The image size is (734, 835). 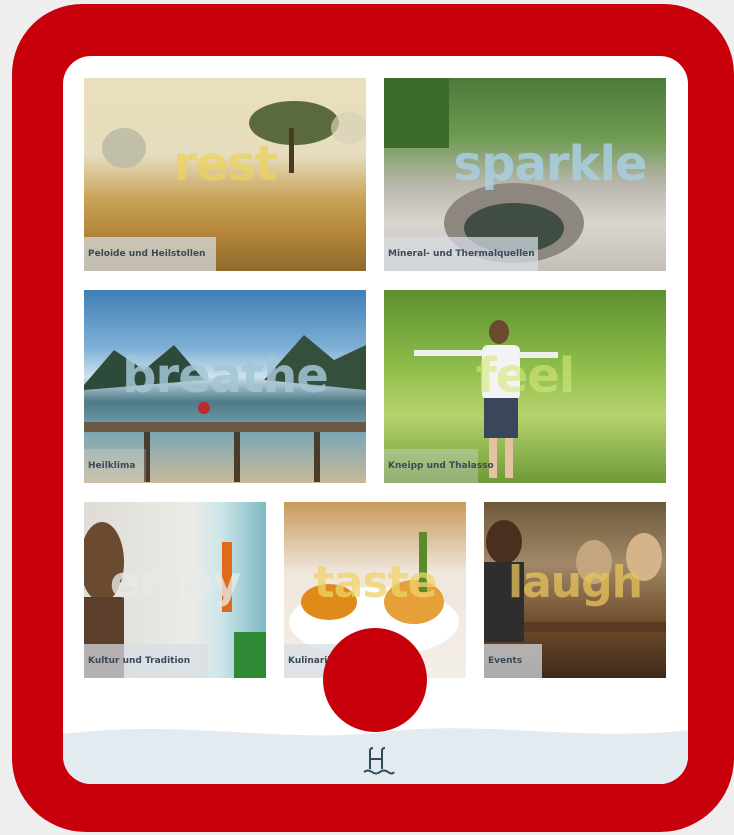 What do you see at coordinates (550, 164) in the screenshot?
I see `tile-word: sparkle` at bounding box center [550, 164].